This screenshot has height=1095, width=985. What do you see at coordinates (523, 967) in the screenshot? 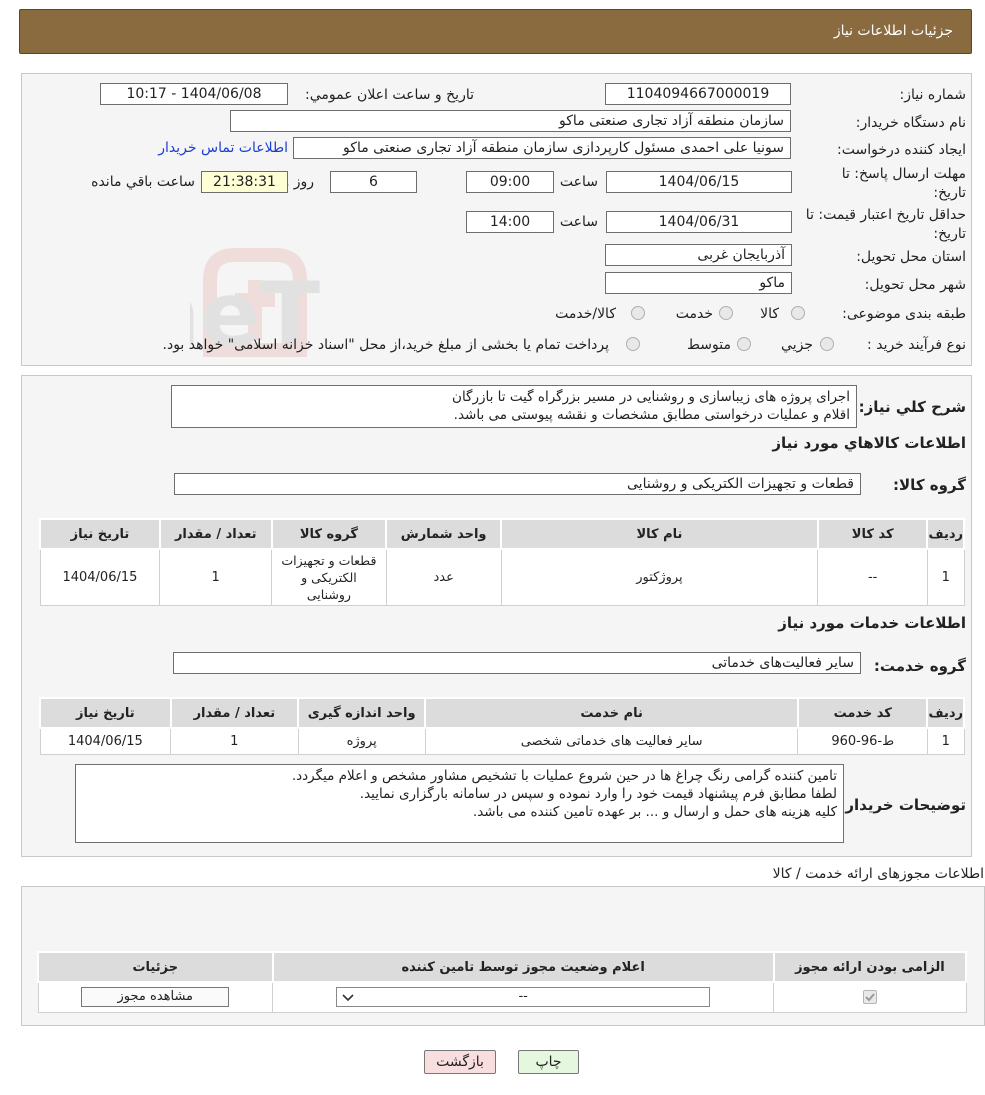
I see `permits-col-status: اعلام وضعیت مجوز توسط تامین کننده` at bounding box center [523, 967].